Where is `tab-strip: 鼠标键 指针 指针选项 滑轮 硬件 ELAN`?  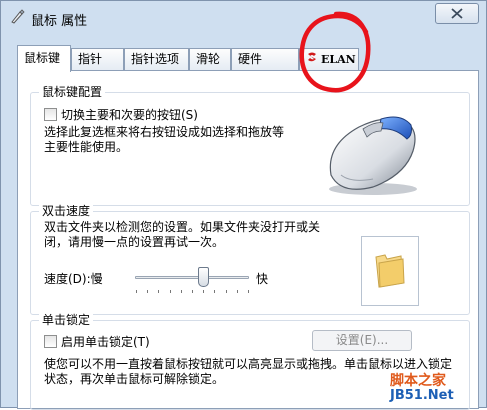 tab-strip: 鼠标键 指针 指针选项 滑轮 硬件 ELAN is located at coordinates (247, 58).